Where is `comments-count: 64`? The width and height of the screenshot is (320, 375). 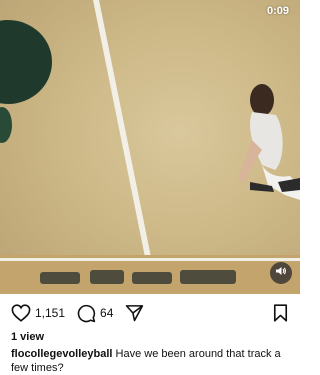
comments-count: 64 is located at coordinates (106, 313).